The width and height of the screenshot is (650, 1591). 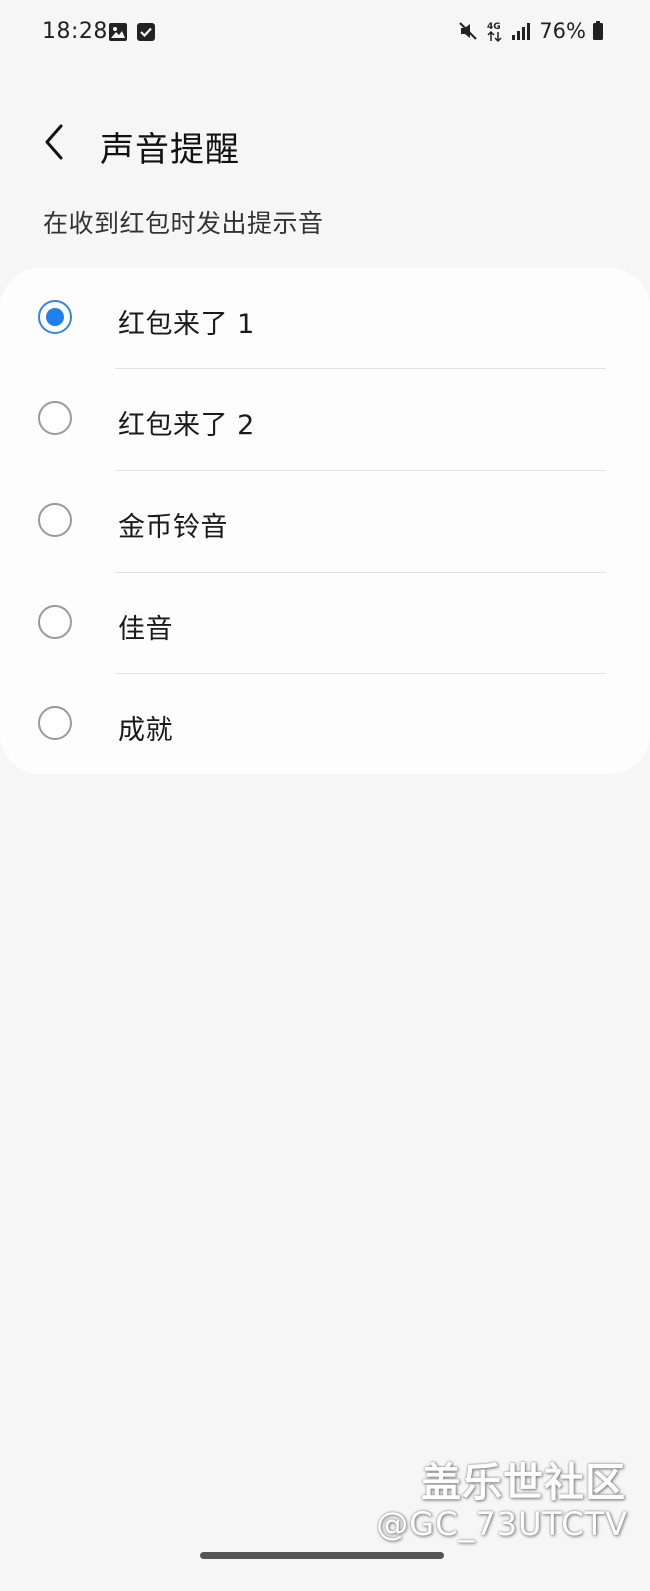 I want to click on status-bar: 18:28 4G 76%, so click(x=325, y=35).